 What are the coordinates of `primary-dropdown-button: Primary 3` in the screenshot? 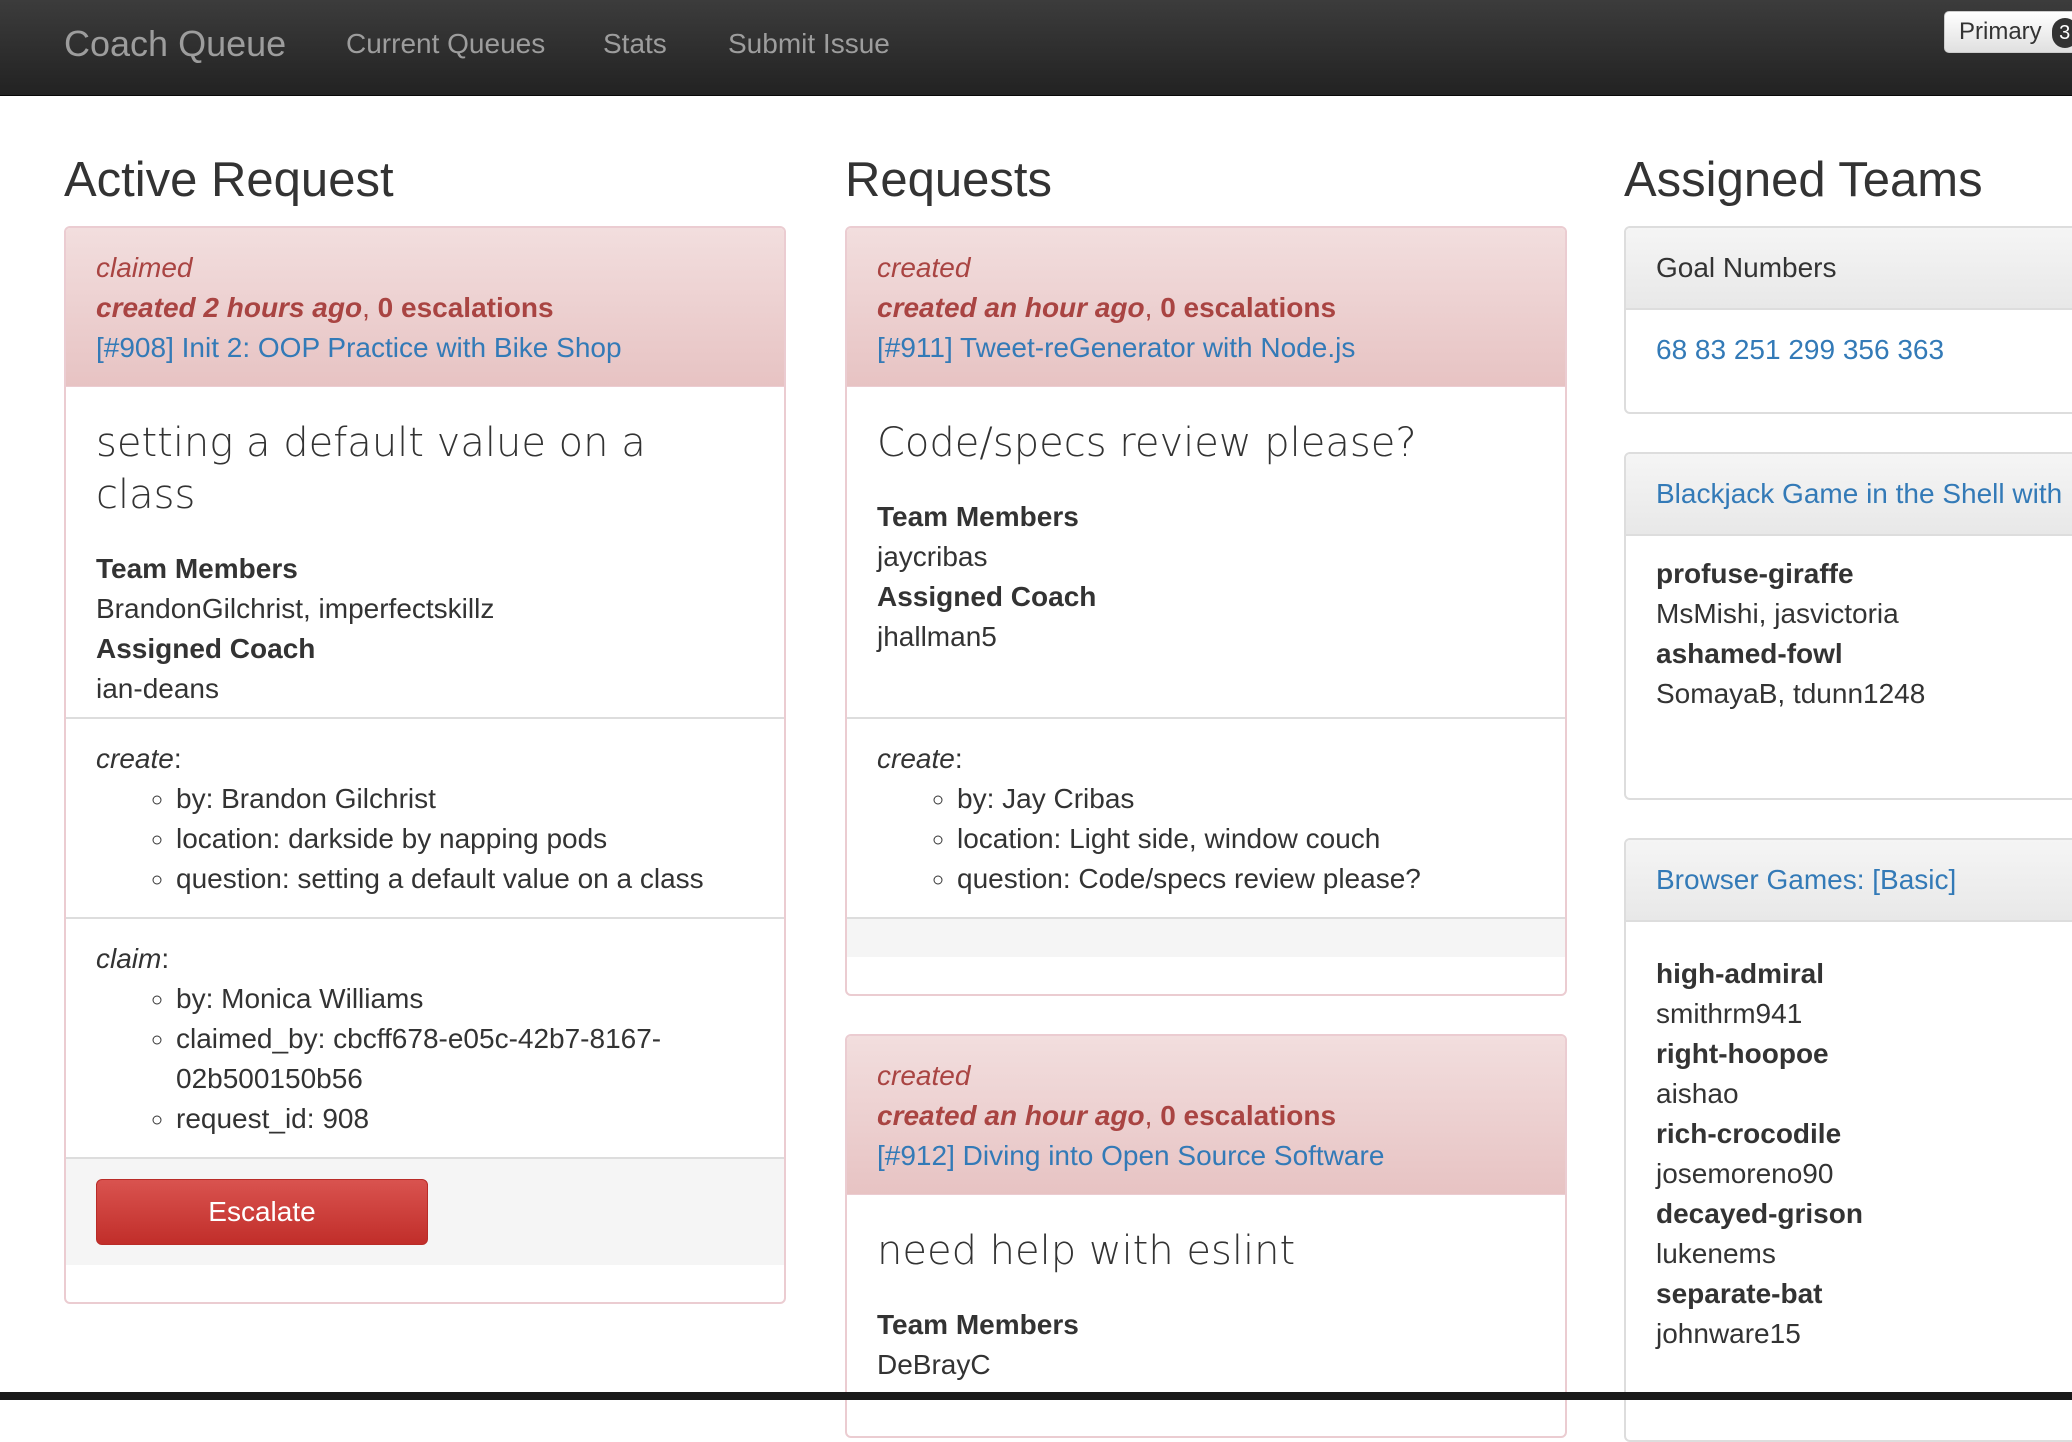 It's located at (2008, 32).